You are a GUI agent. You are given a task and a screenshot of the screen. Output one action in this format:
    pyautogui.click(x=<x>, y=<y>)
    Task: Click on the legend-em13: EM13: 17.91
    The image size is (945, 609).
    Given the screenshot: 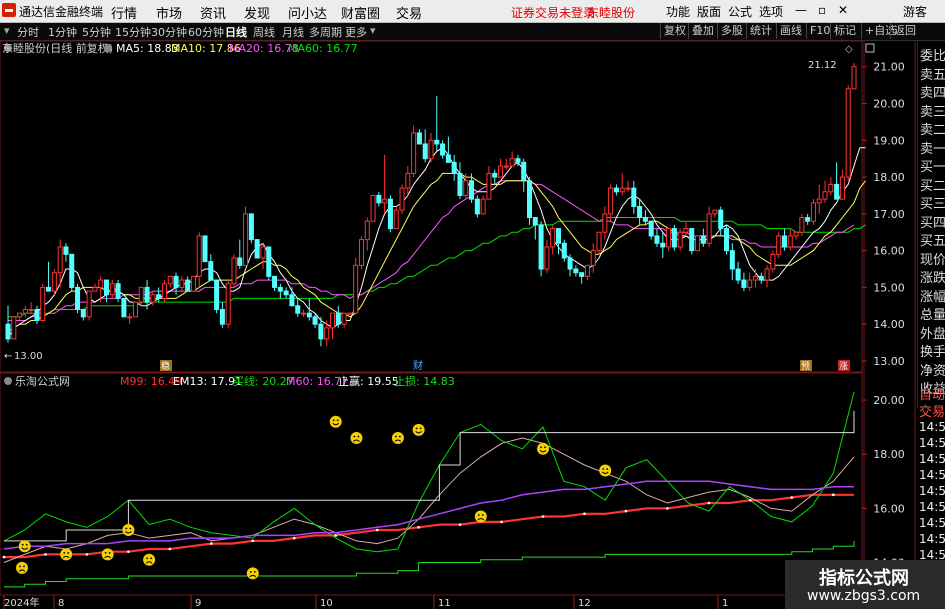 What is the action you would take?
    pyautogui.click(x=207, y=381)
    